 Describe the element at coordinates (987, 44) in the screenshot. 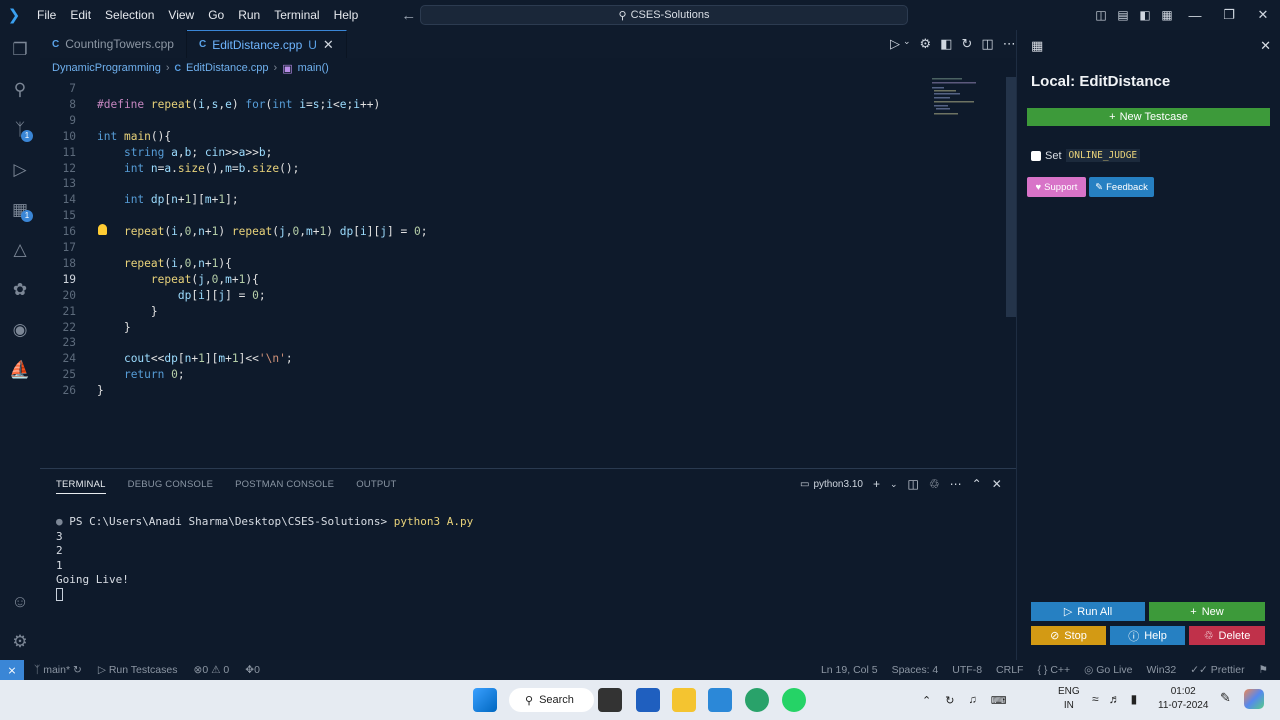

I see `split-editor-icon: ◫` at that location.